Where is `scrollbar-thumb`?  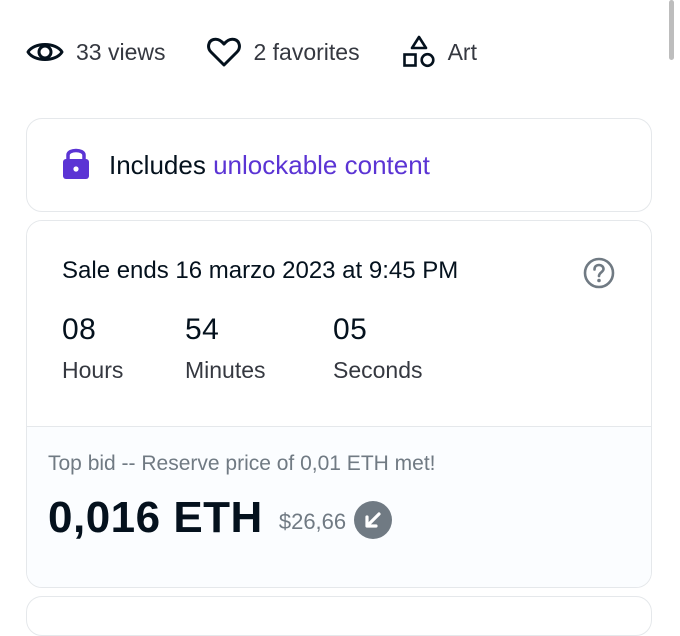
scrollbar-thumb is located at coordinates (671, 30).